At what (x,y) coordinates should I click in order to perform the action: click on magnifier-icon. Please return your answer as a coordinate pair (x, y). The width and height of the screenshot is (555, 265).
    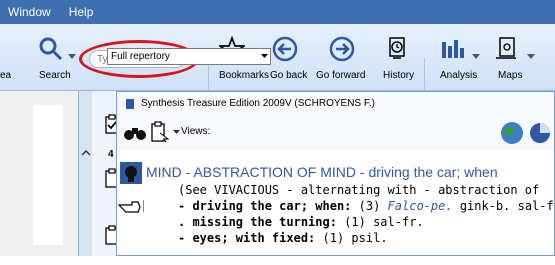
    Looking at the image, I should click on (51, 49).